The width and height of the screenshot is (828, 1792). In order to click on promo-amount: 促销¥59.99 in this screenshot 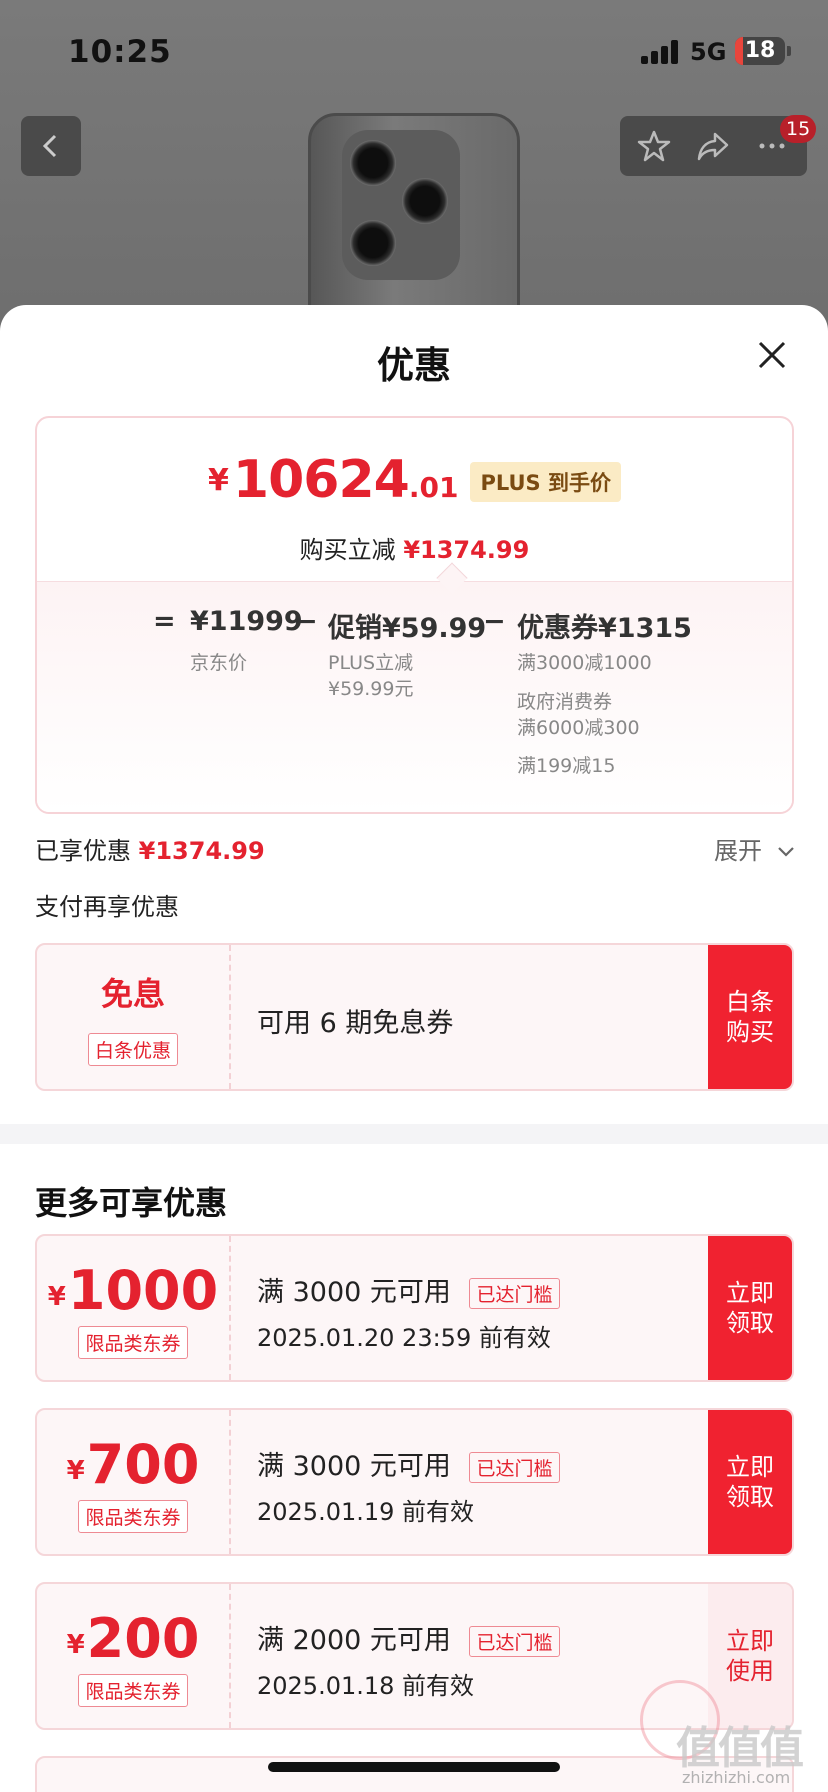, I will do `click(407, 628)`.